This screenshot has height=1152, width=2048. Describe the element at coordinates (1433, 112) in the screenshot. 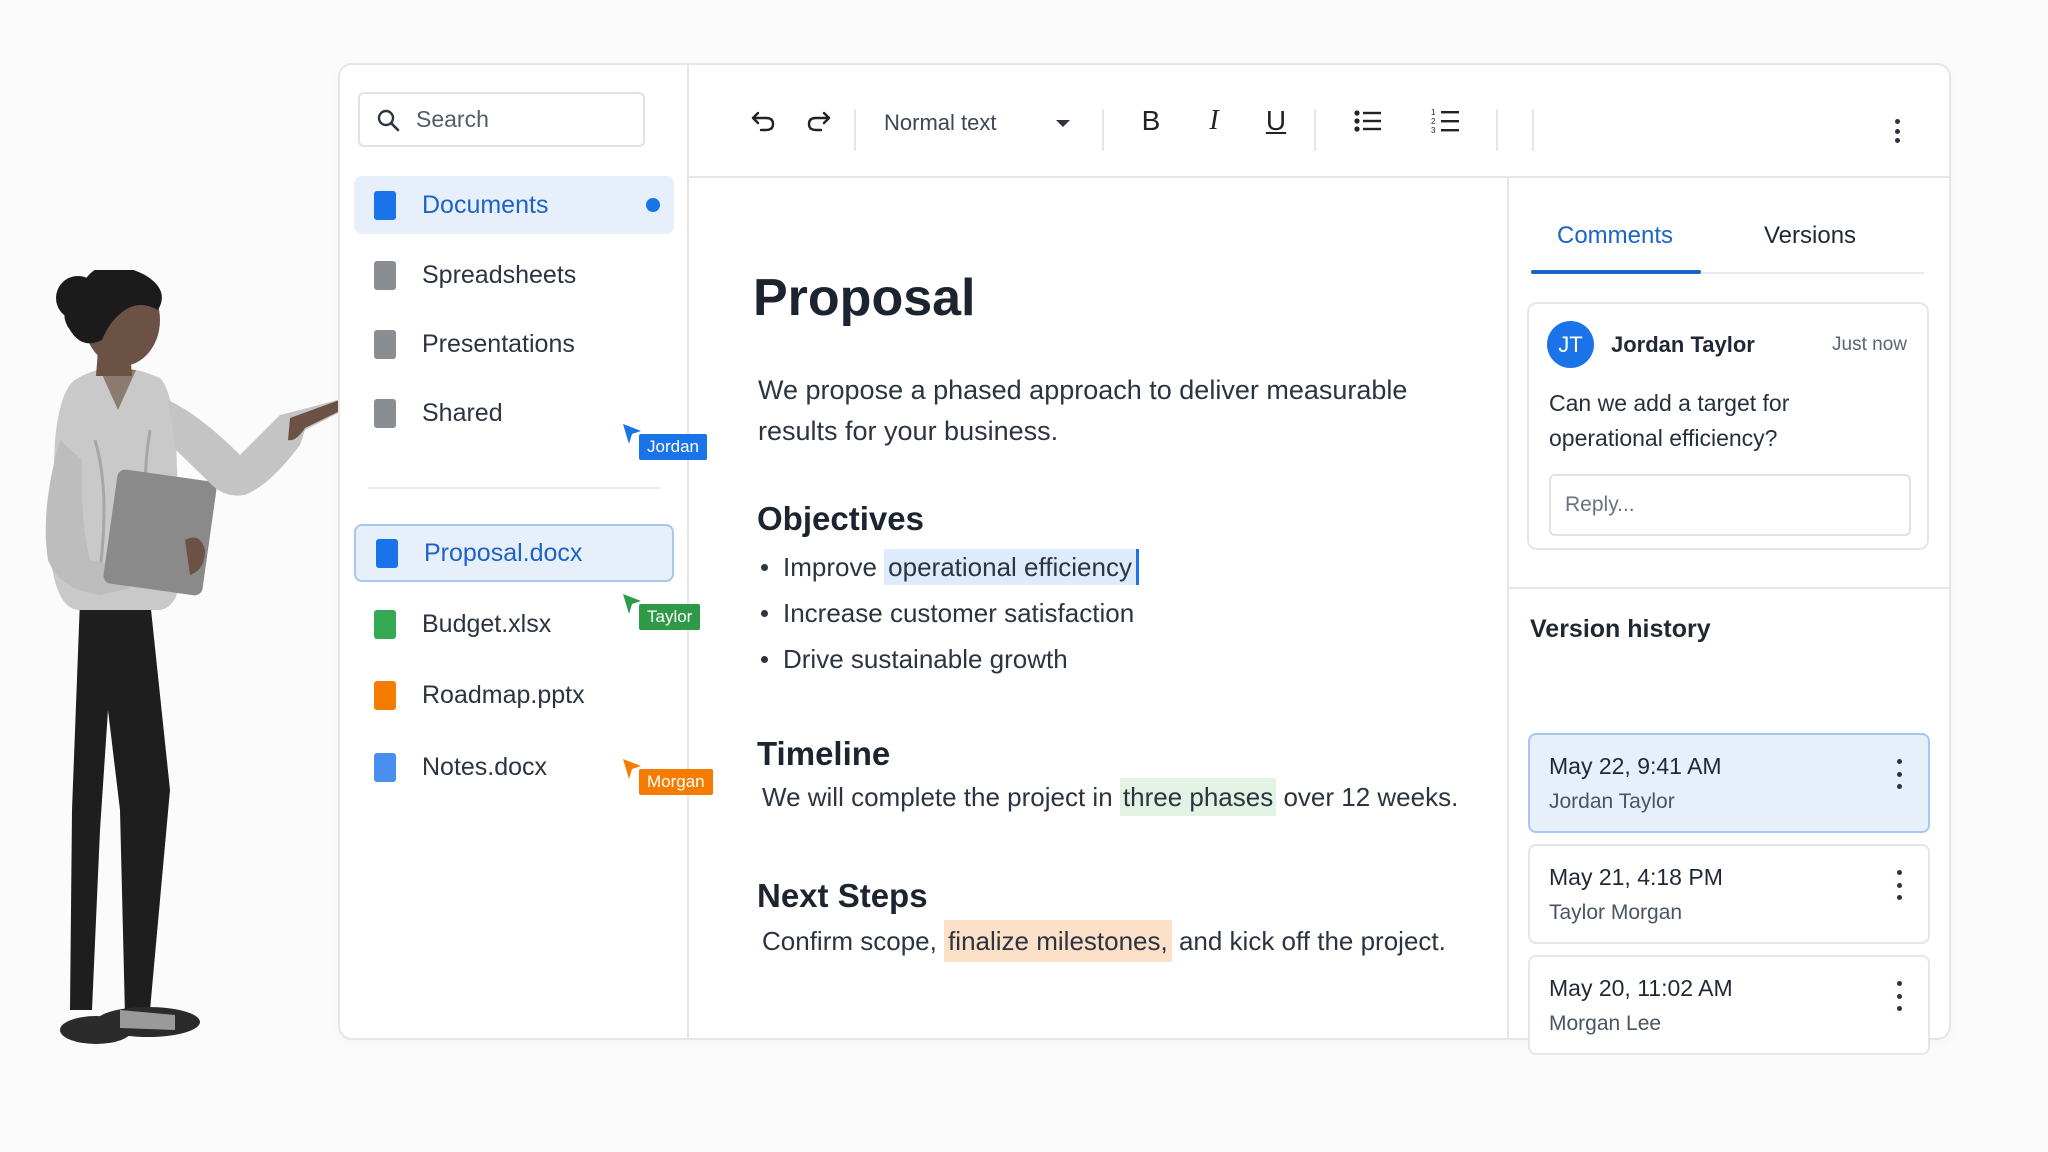

I see `svg-text: 1` at that location.